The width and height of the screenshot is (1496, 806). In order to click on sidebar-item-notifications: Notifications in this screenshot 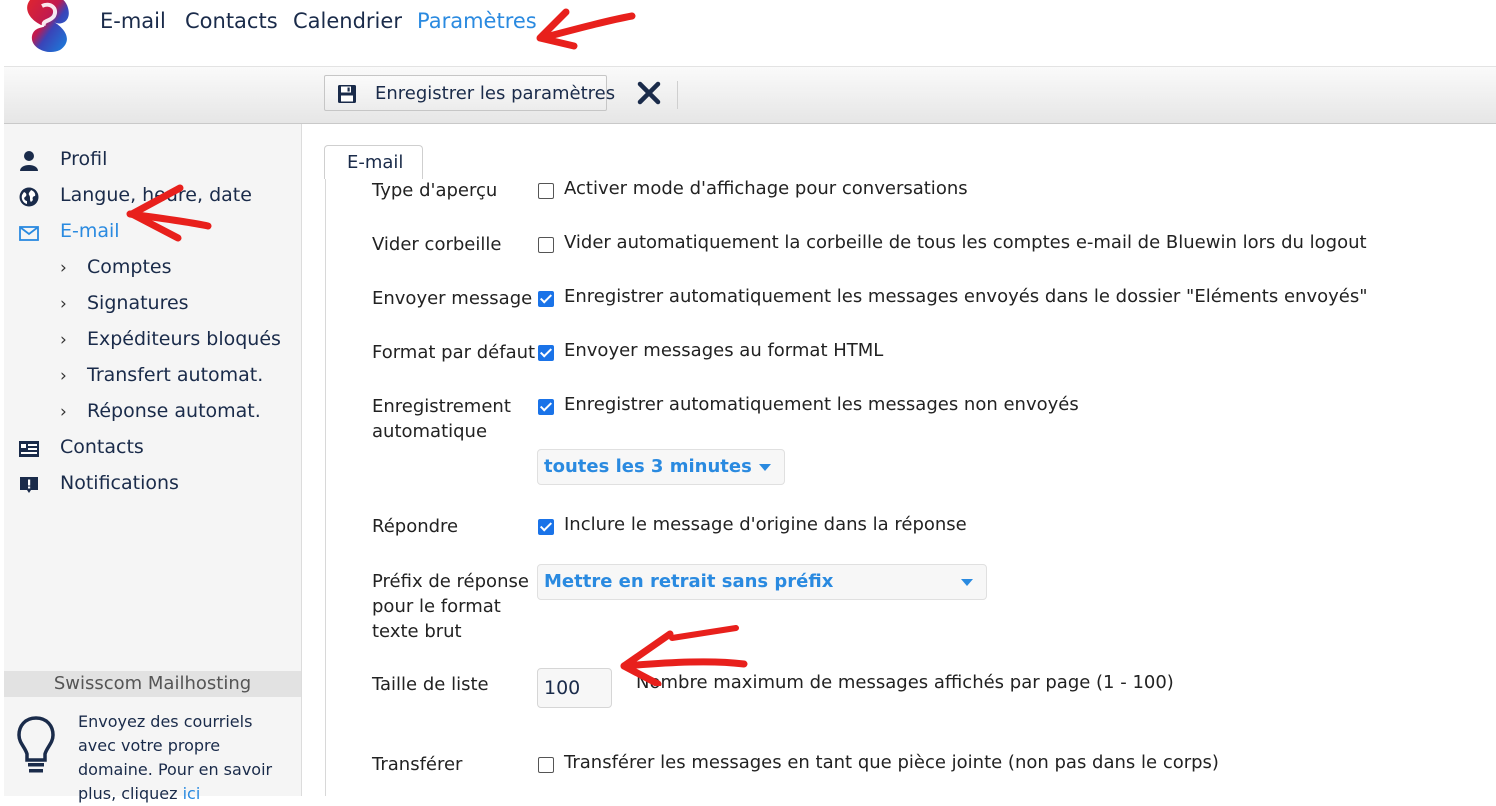, I will do `click(152, 485)`.